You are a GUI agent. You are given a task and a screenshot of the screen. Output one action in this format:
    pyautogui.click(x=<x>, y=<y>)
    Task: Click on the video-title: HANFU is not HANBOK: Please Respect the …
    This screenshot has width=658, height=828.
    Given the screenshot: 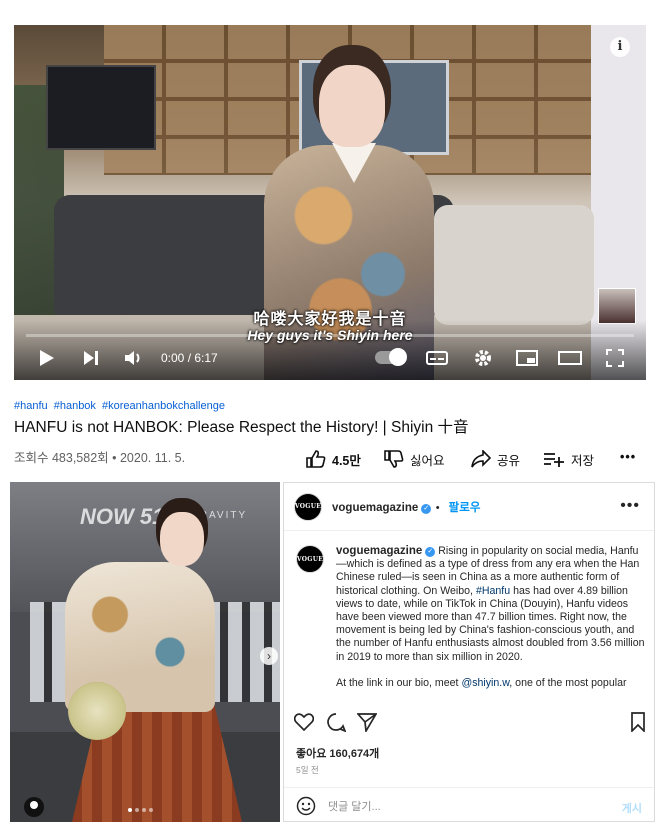 What is the action you would take?
    pyautogui.click(x=241, y=427)
    